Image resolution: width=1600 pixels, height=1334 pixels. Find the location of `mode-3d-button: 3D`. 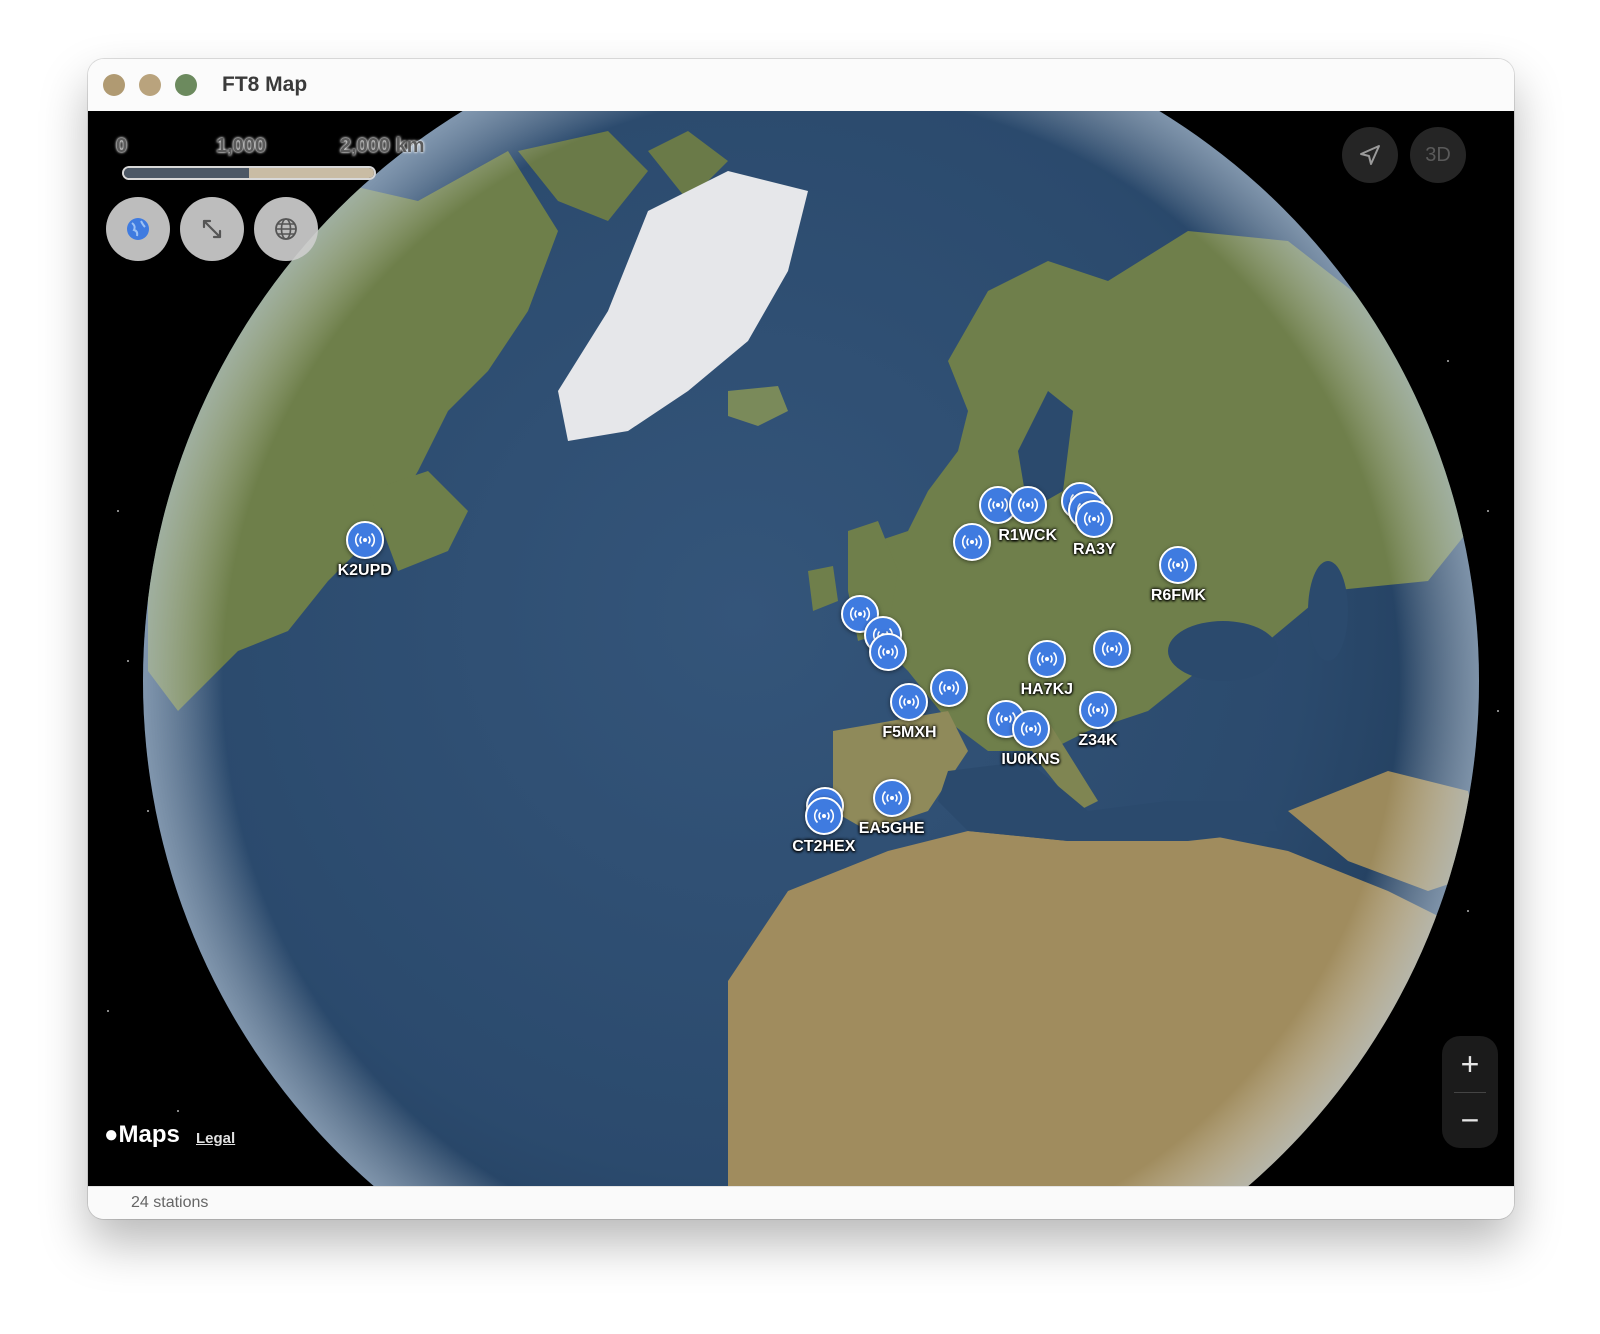

mode-3d-button: 3D is located at coordinates (1438, 155).